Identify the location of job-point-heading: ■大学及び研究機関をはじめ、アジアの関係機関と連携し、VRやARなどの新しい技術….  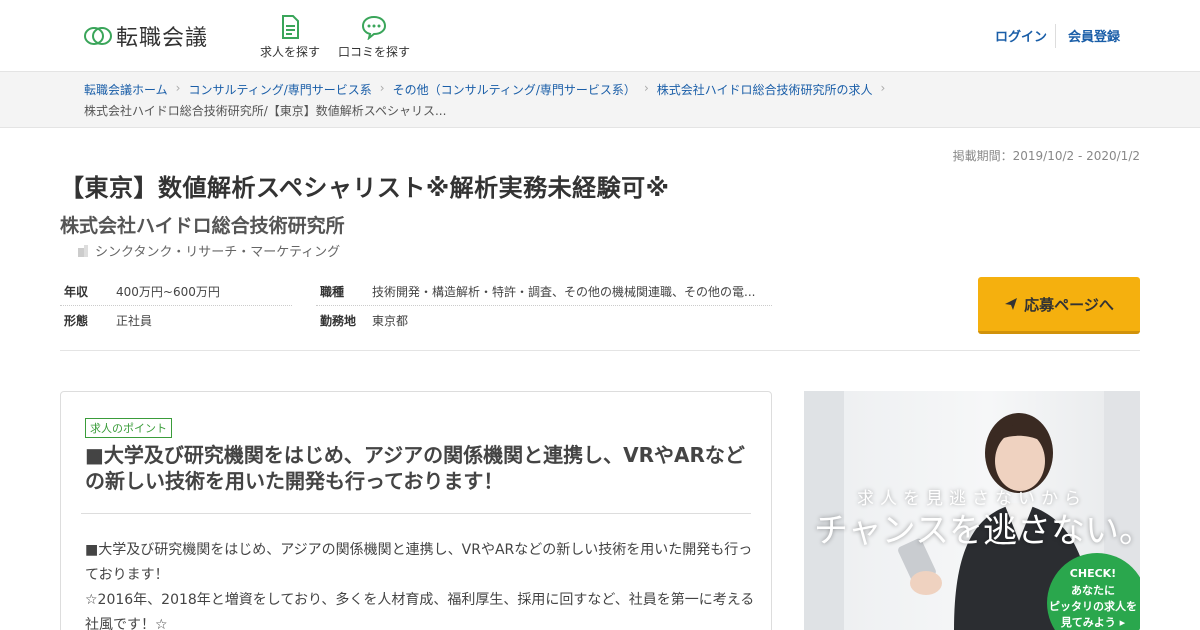
(415, 468).